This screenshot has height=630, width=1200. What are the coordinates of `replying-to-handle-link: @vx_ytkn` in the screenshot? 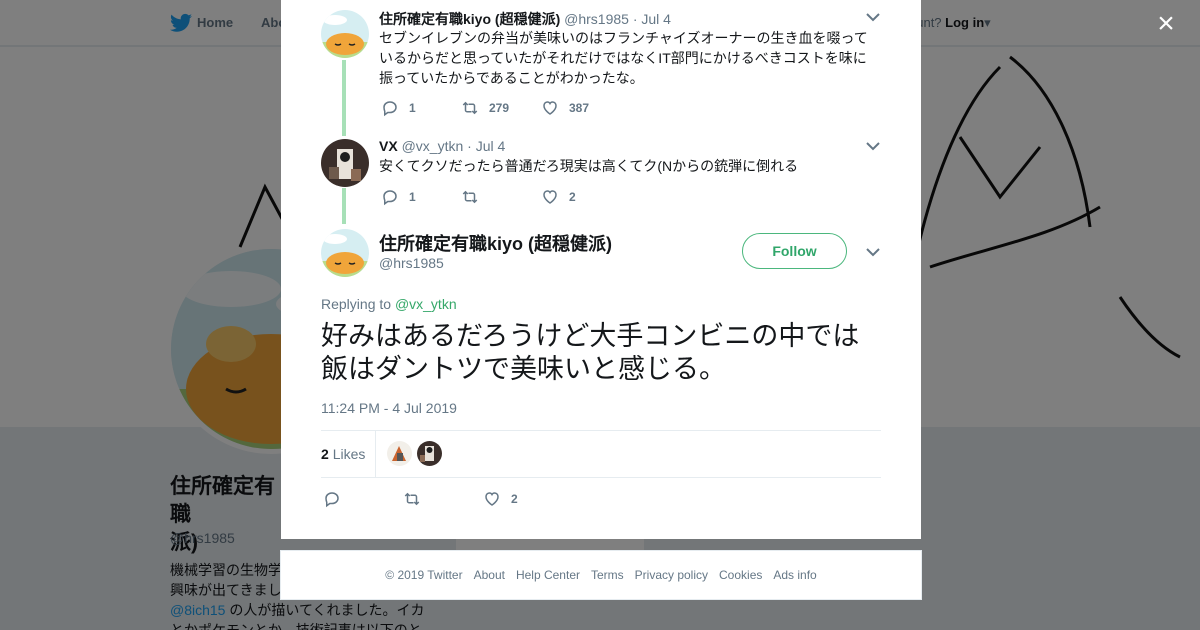 It's located at (426, 304).